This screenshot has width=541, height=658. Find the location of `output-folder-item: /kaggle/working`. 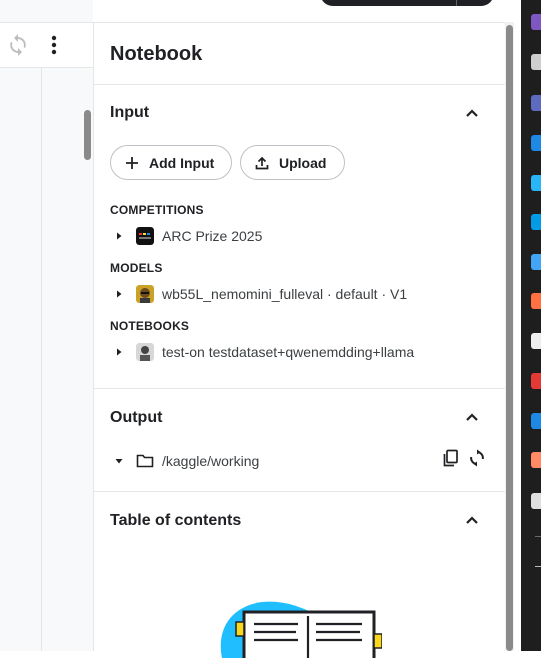

output-folder-item: /kaggle/working is located at coordinates (186, 461).